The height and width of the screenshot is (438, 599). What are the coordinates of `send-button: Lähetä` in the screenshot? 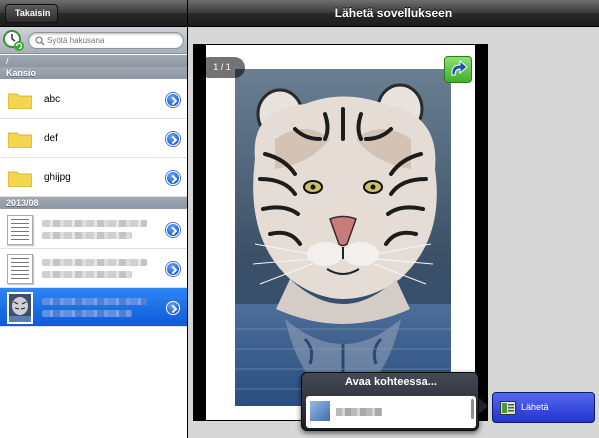 It's located at (543, 407).